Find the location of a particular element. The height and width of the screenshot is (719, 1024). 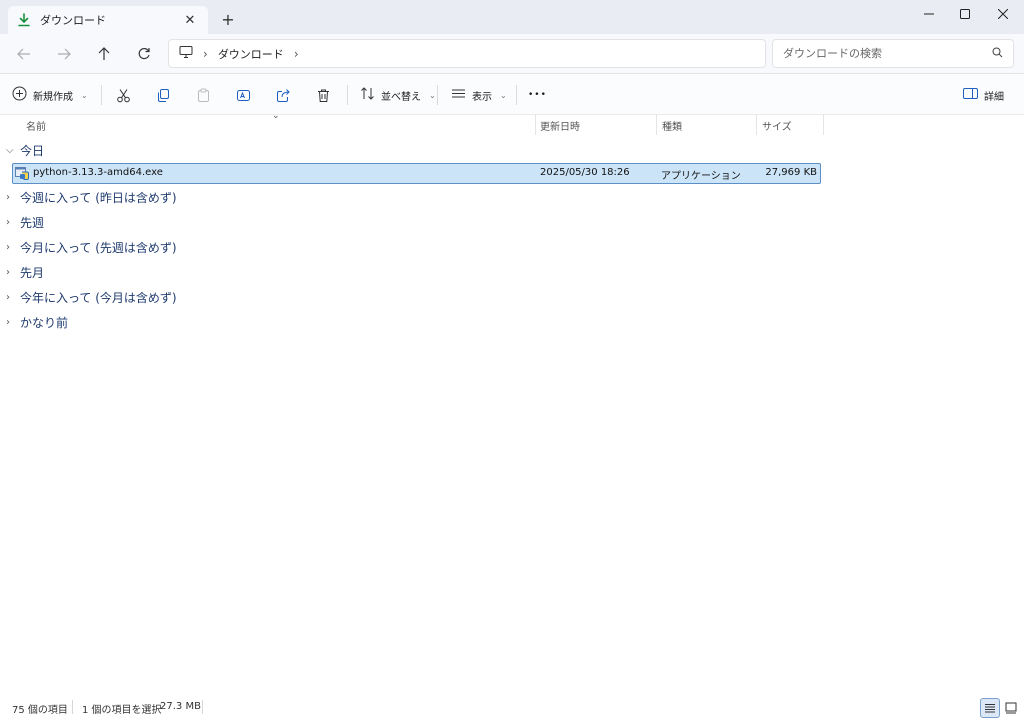

group-label: 先週 is located at coordinates (32, 222).